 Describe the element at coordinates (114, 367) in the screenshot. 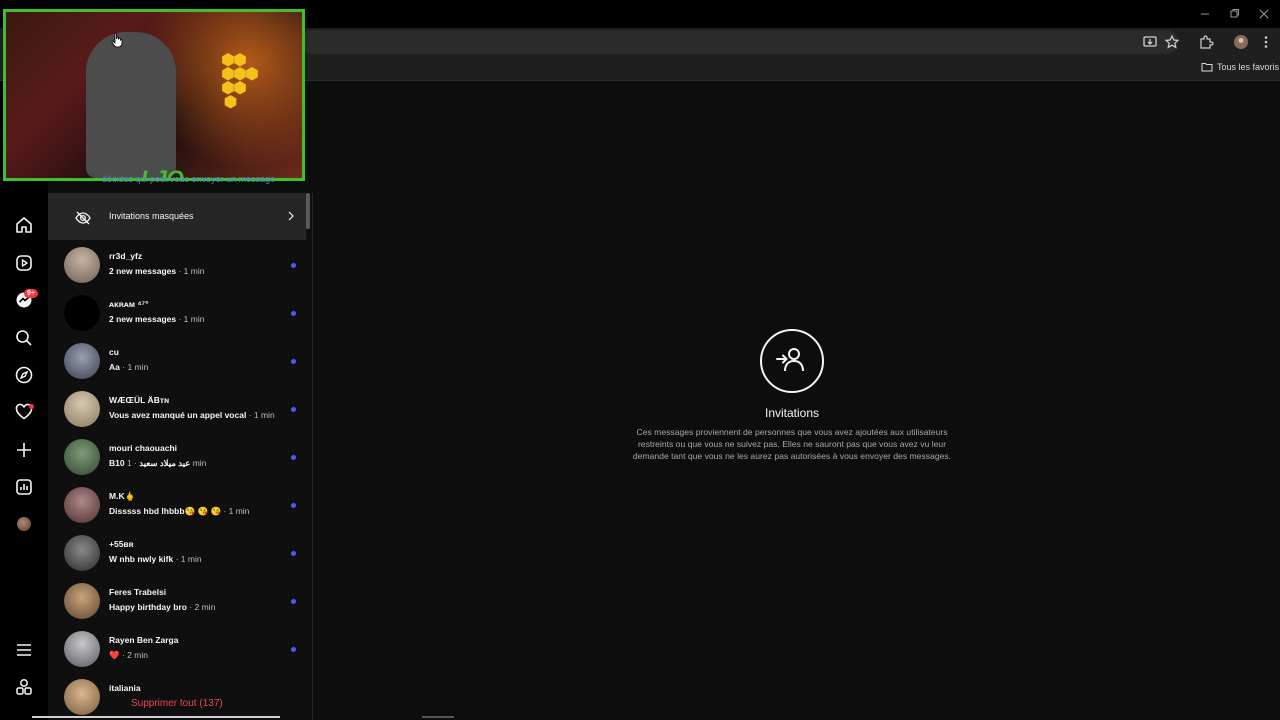

I see `conversation-preview: Aa` at that location.